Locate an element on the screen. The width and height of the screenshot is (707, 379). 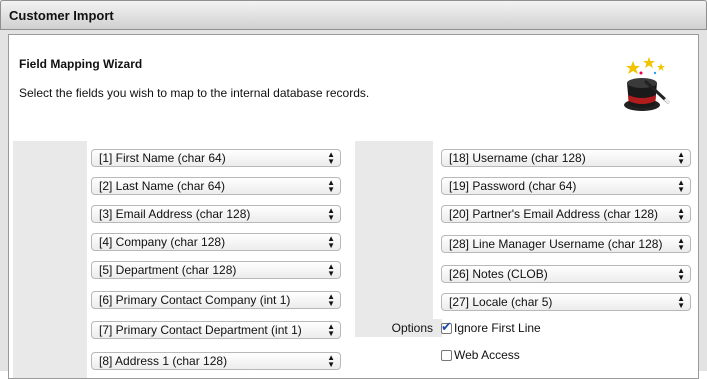
field-mapping-select: [7] Primary Contact Department (int 1) ▲ ▼ is located at coordinates (216, 330).